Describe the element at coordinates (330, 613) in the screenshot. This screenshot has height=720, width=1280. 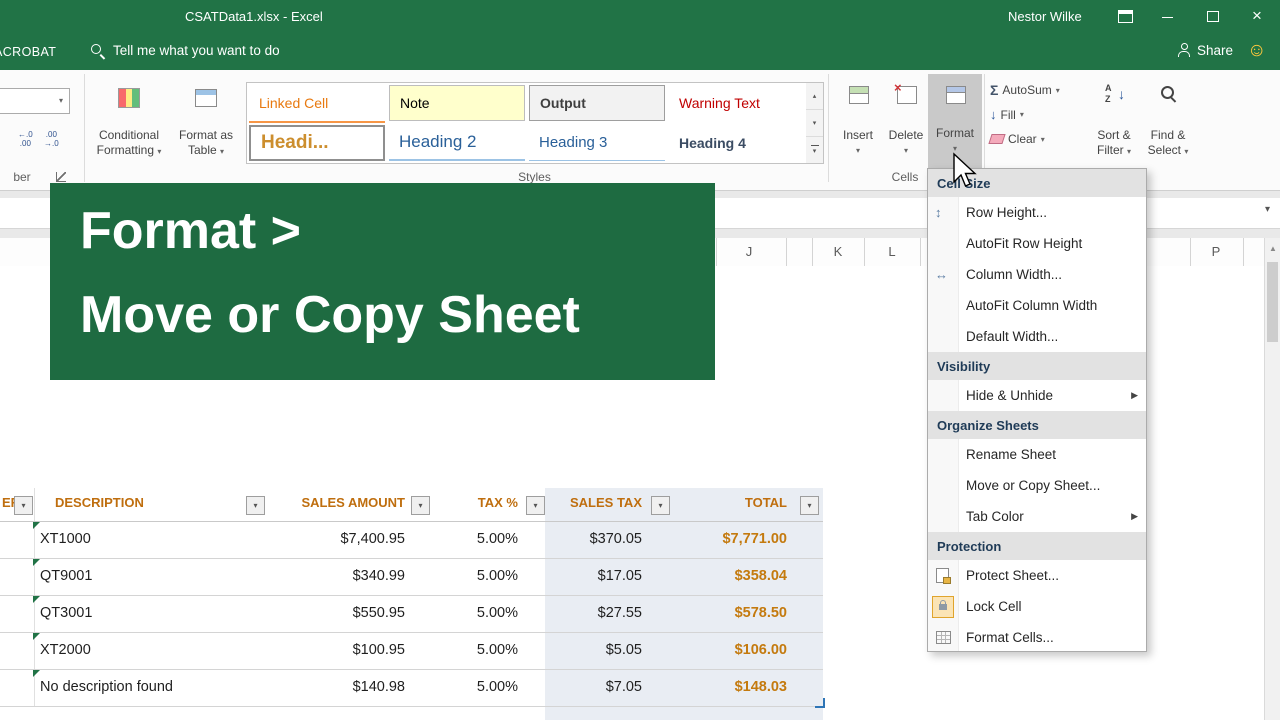
I see `cell-sales-amount: $550.95` at that location.